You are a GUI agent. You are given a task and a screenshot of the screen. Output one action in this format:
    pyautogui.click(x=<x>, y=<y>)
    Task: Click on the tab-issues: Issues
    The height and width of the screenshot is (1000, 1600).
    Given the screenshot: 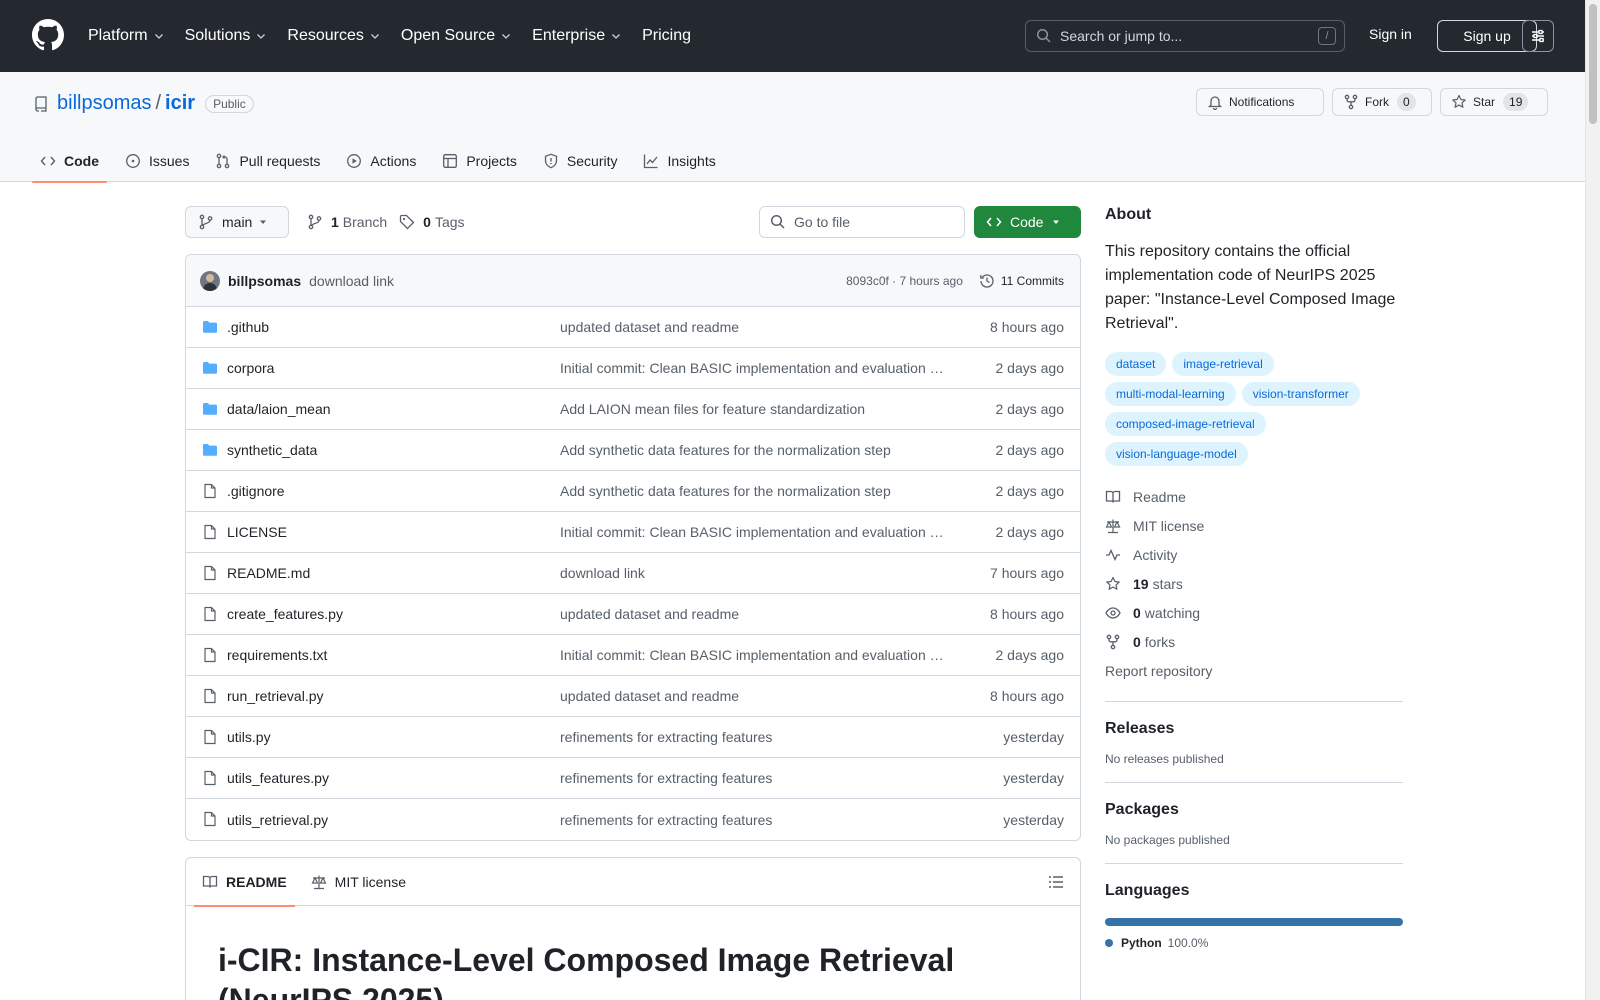 What is the action you would take?
    pyautogui.click(x=157, y=161)
    